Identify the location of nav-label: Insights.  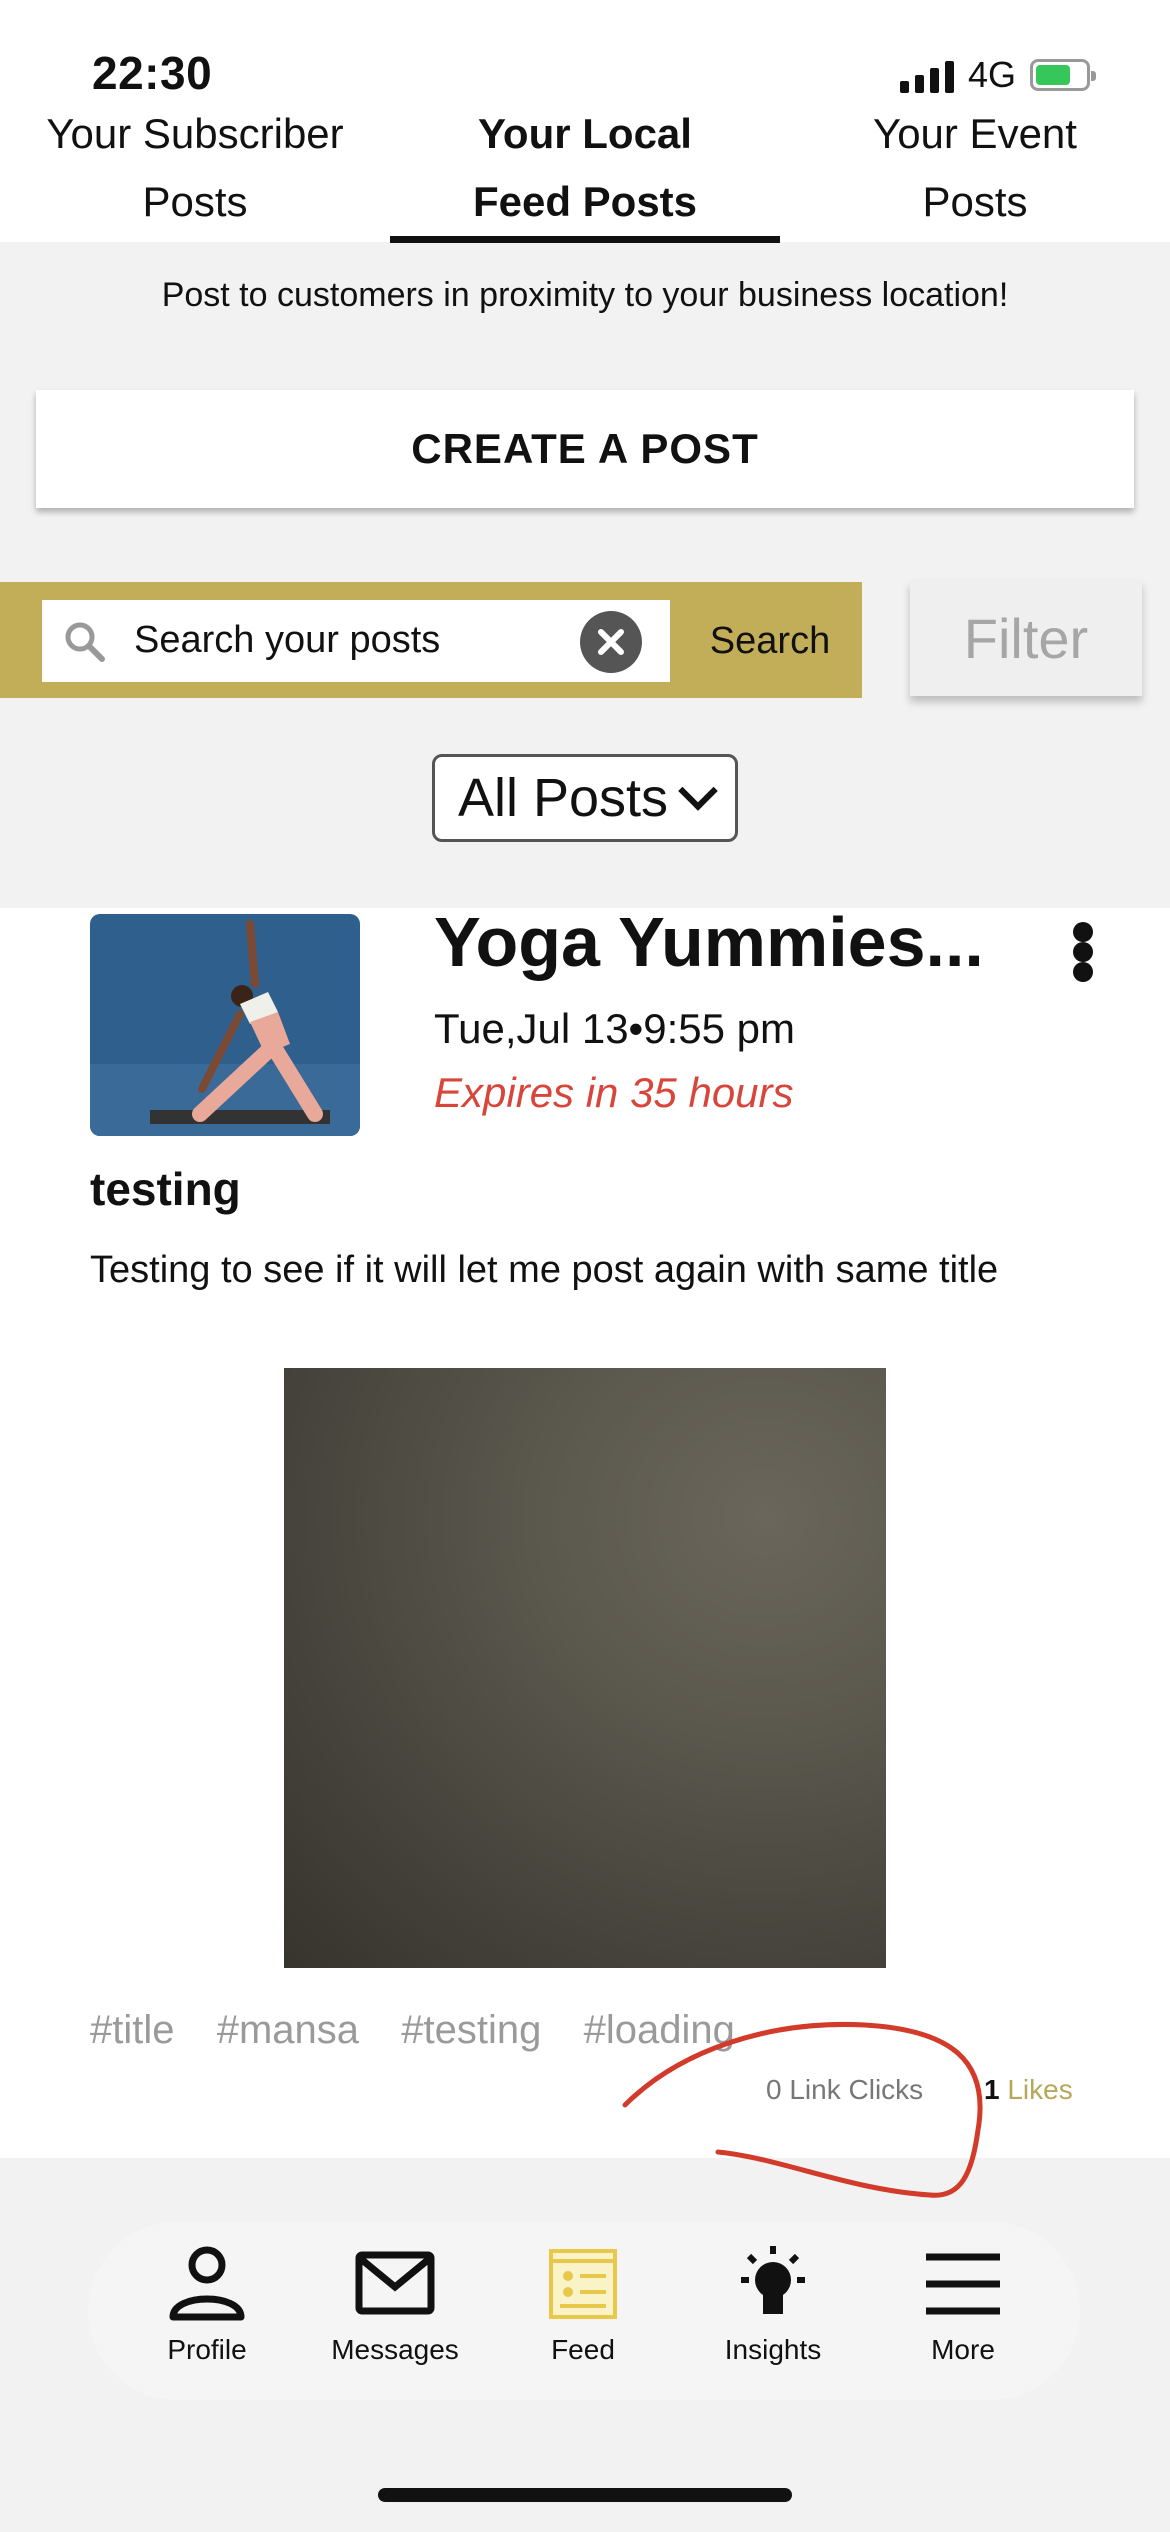
(773, 2349).